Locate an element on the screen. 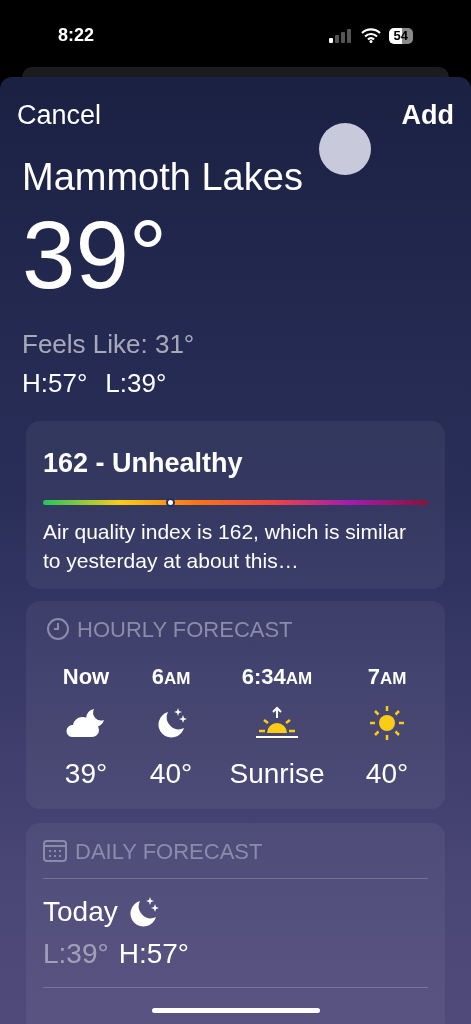  home-indicator is located at coordinates (236, 1010).